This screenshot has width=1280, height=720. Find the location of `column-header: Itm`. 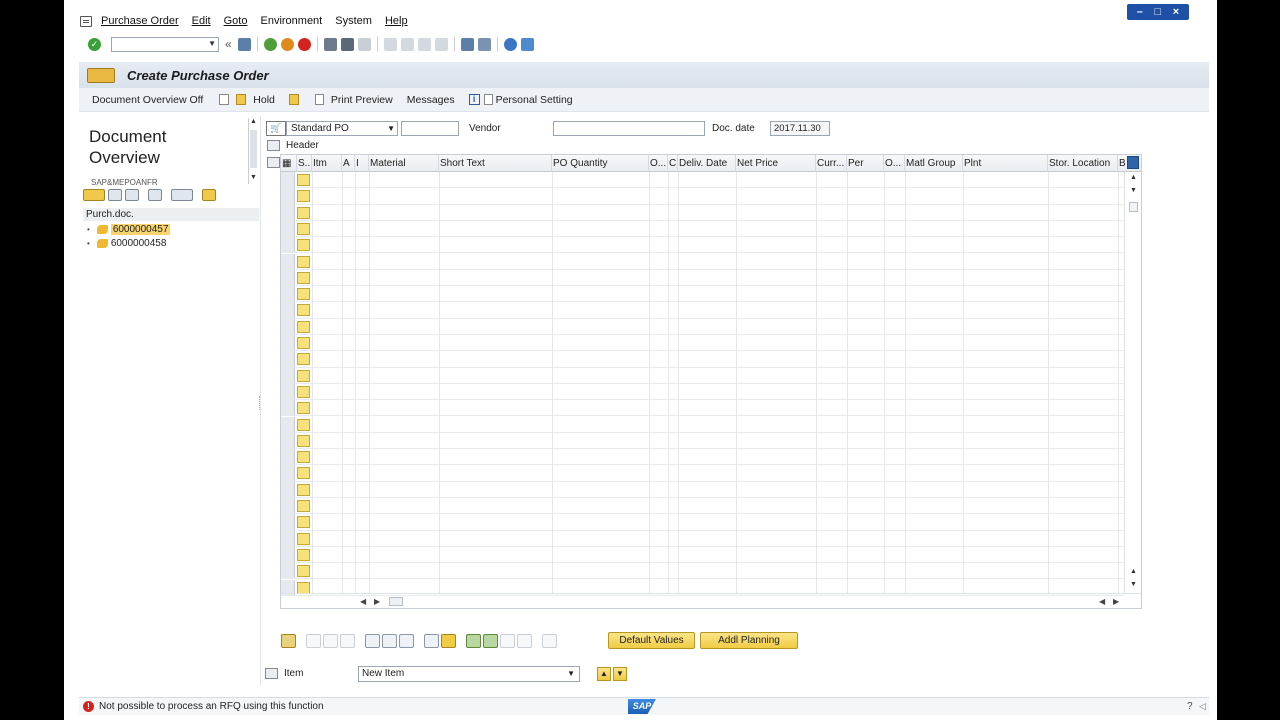

column-header: Itm is located at coordinates (327, 163).